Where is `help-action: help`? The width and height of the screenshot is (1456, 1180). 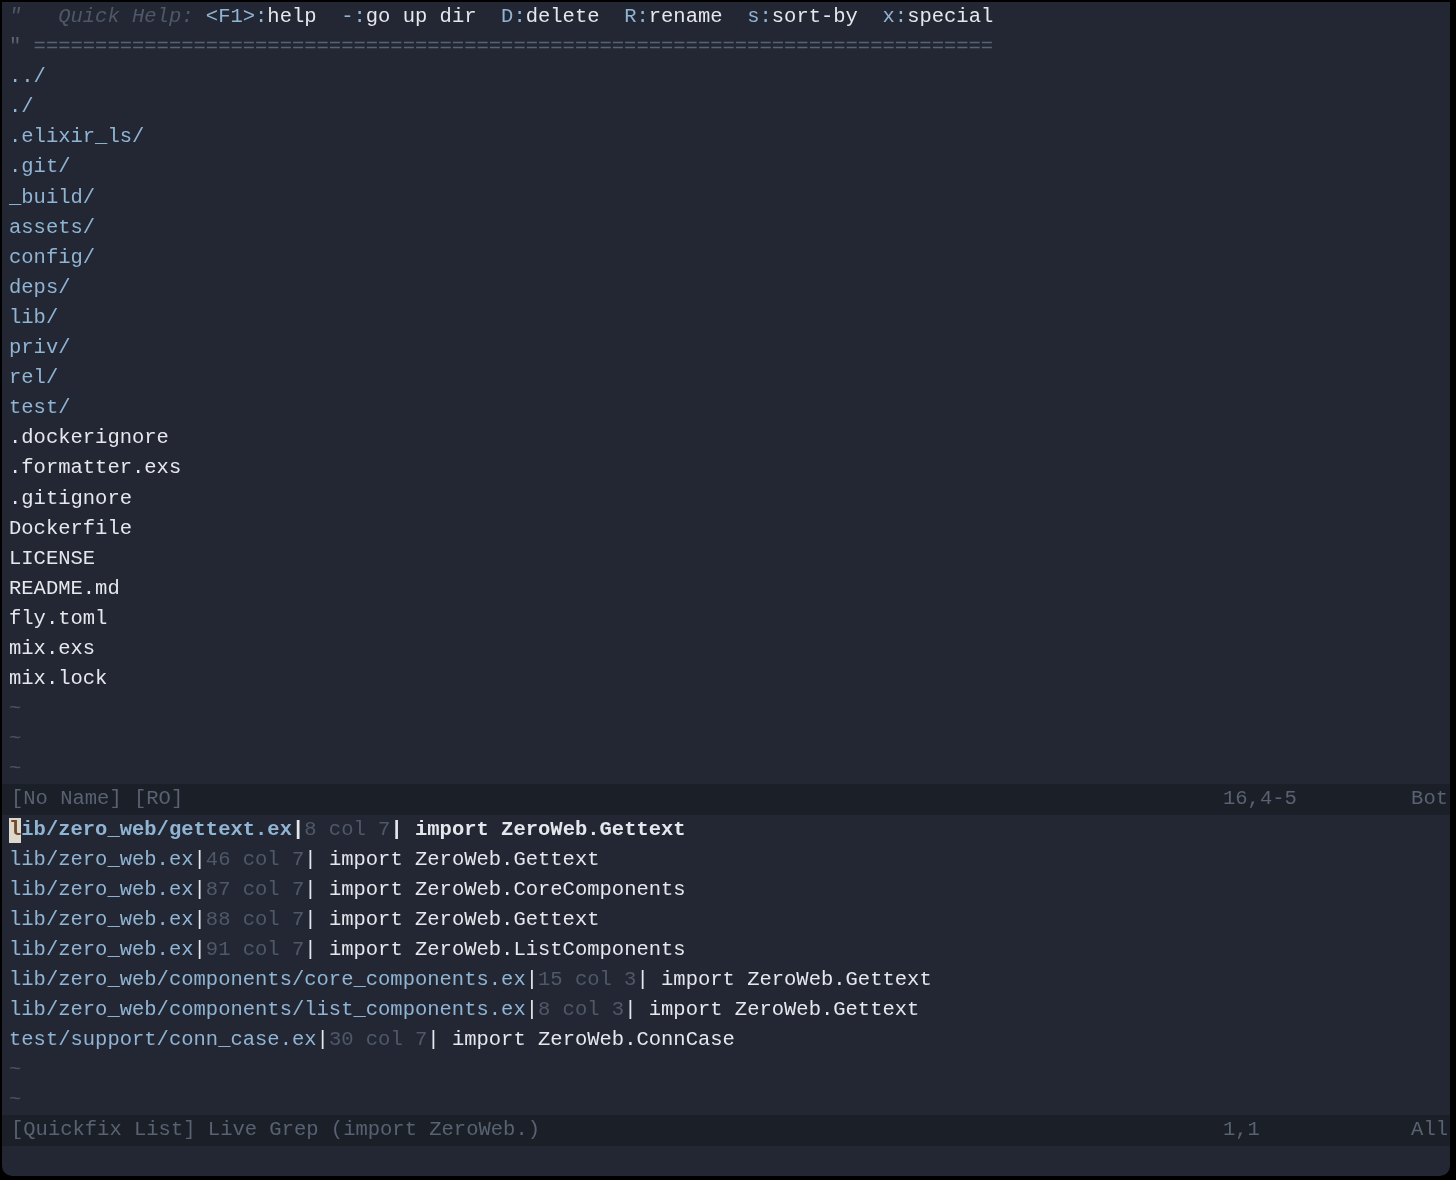 help-action: help is located at coordinates (292, 17).